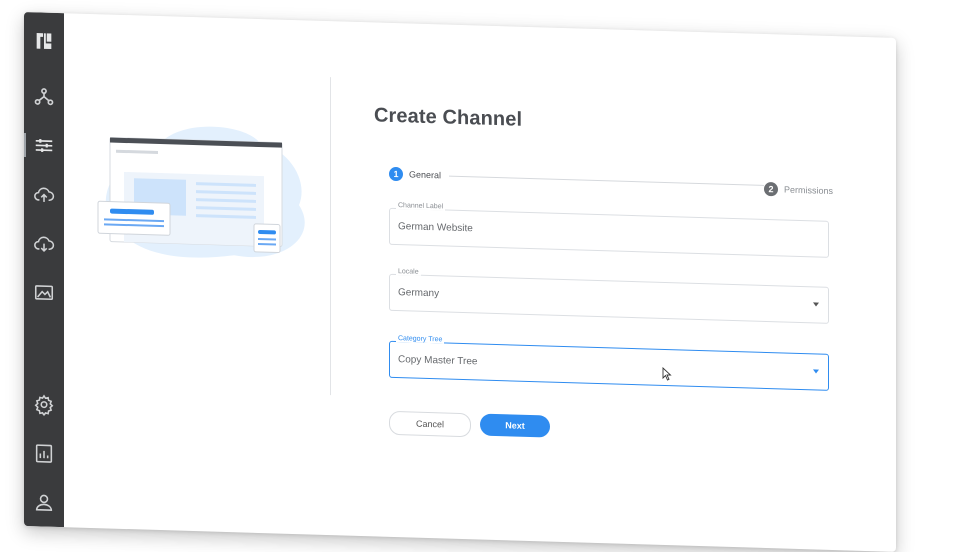 This screenshot has width=960, height=552. I want to click on category-tree-label: Category Tree, so click(420, 339).